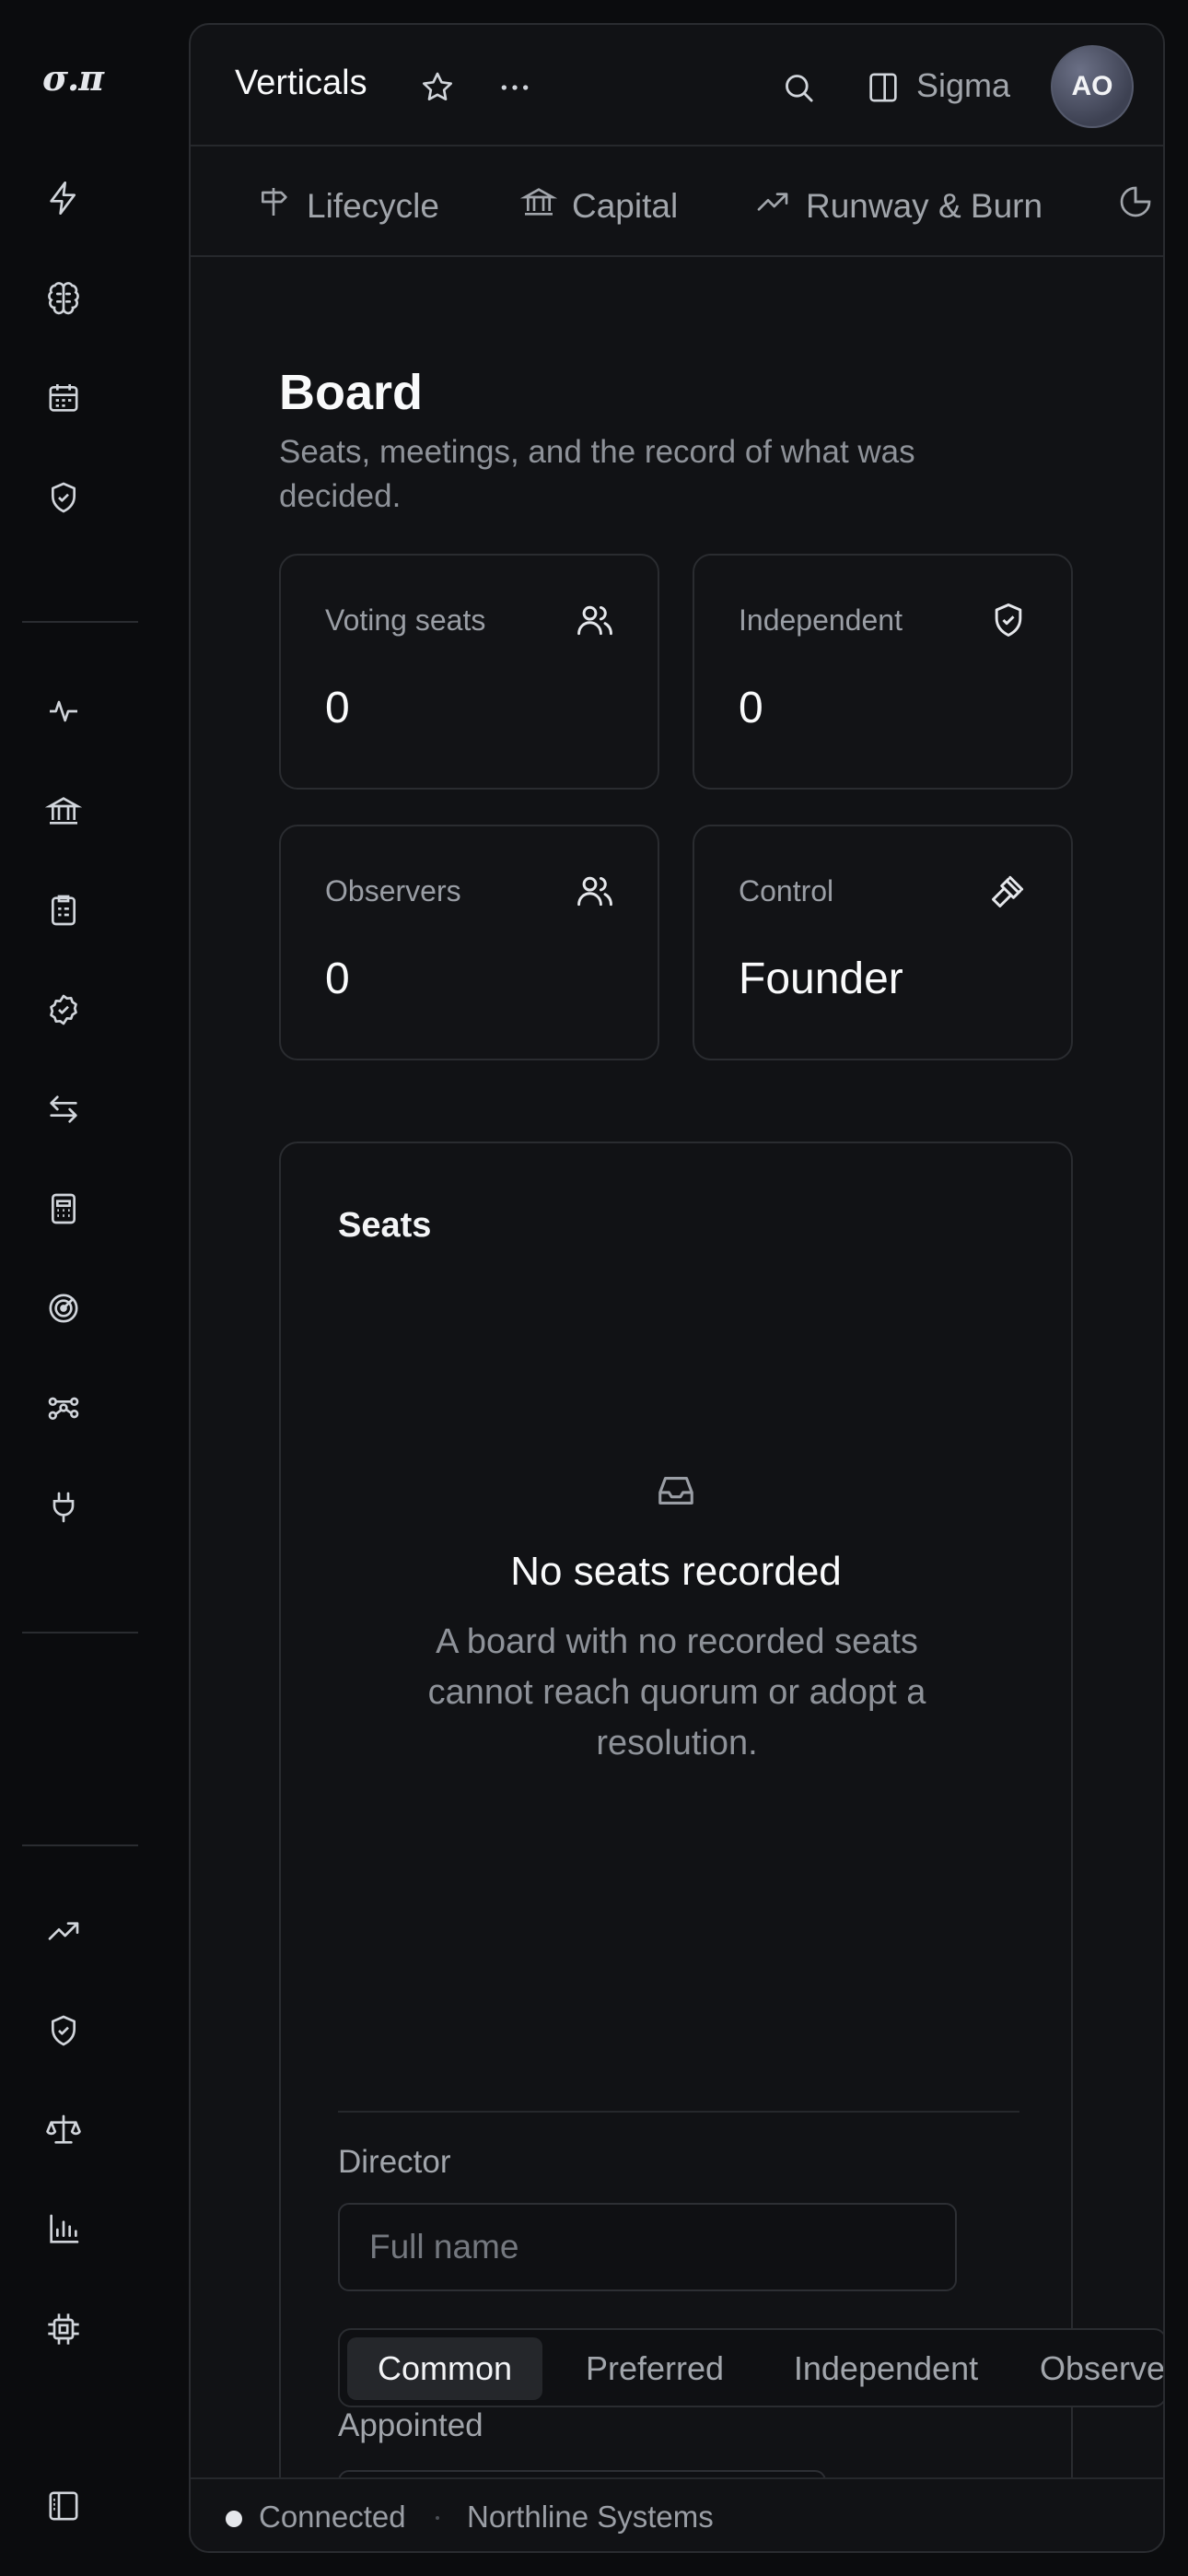 The height and width of the screenshot is (2576, 1188). What do you see at coordinates (647, 2247) in the screenshot?
I see `director-name-input` at bounding box center [647, 2247].